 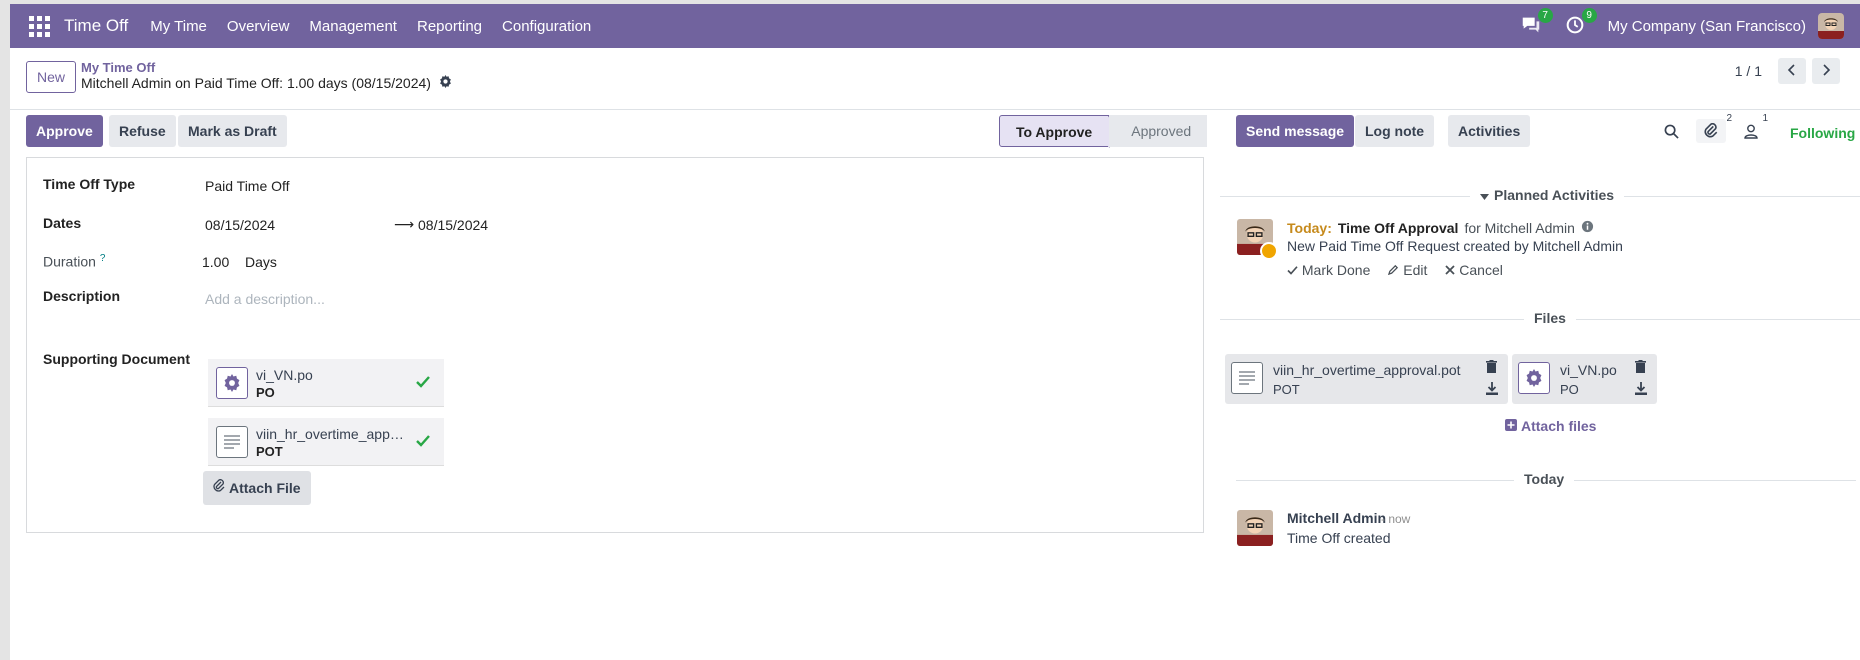 I want to click on edit-activity-button: Edit, so click(x=1407, y=270).